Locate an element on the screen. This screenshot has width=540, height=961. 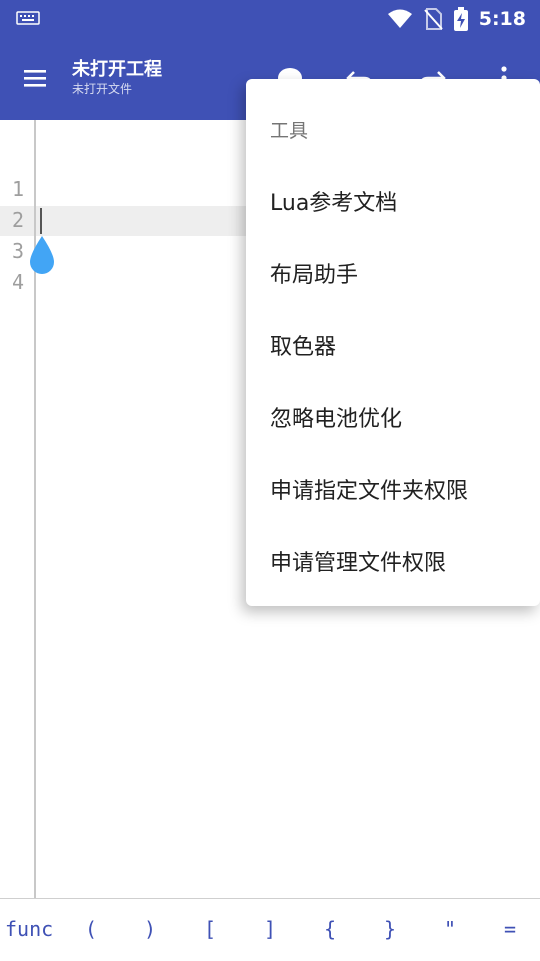
battery-charging-icon is located at coordinates (460, 19).